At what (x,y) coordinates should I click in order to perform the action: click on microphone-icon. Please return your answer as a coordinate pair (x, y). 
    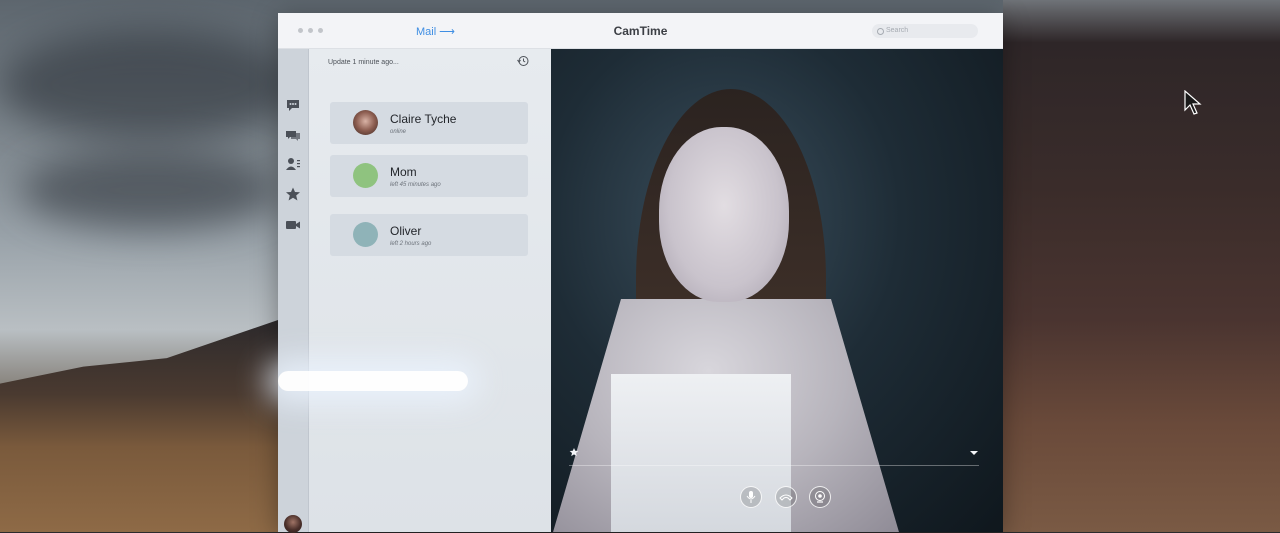
    Looking at the image, I should click on (751, 497).